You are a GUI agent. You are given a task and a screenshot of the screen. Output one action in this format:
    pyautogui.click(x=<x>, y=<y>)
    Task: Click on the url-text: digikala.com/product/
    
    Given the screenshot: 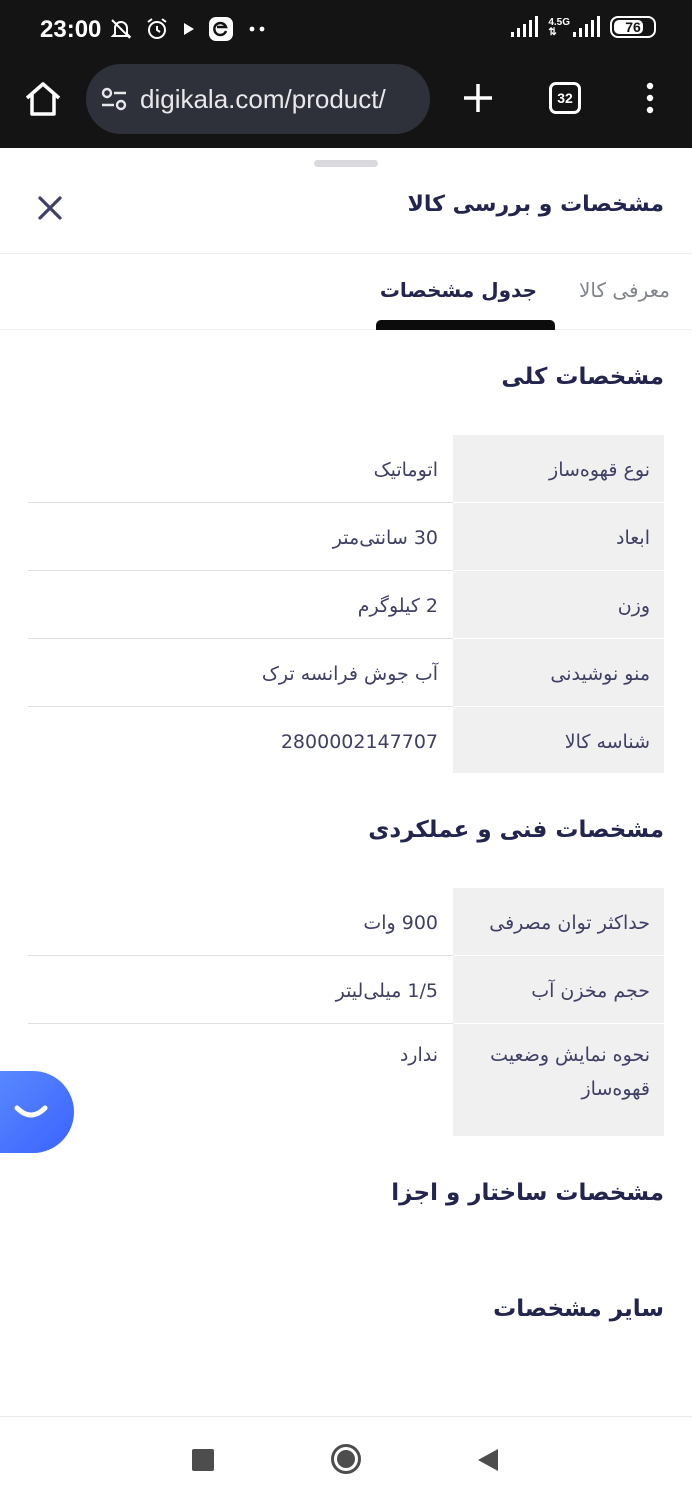 What is the action you would take?
    pyautogui.click(x=263, y=98)
    